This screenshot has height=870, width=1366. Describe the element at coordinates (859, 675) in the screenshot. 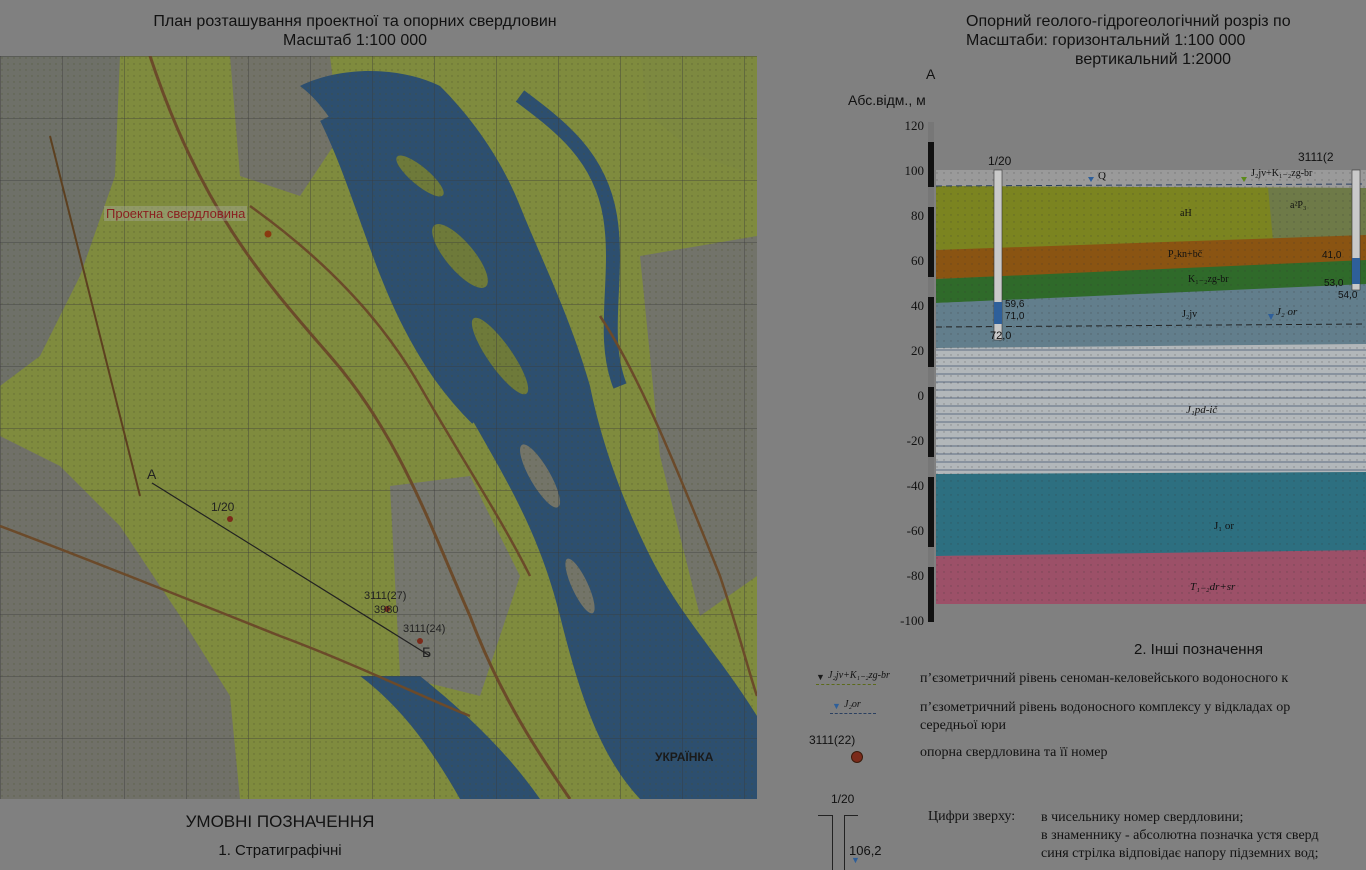

I see `legend-item1-symbol-label: J₂jv+K₁₋₂zg-br` at that location.